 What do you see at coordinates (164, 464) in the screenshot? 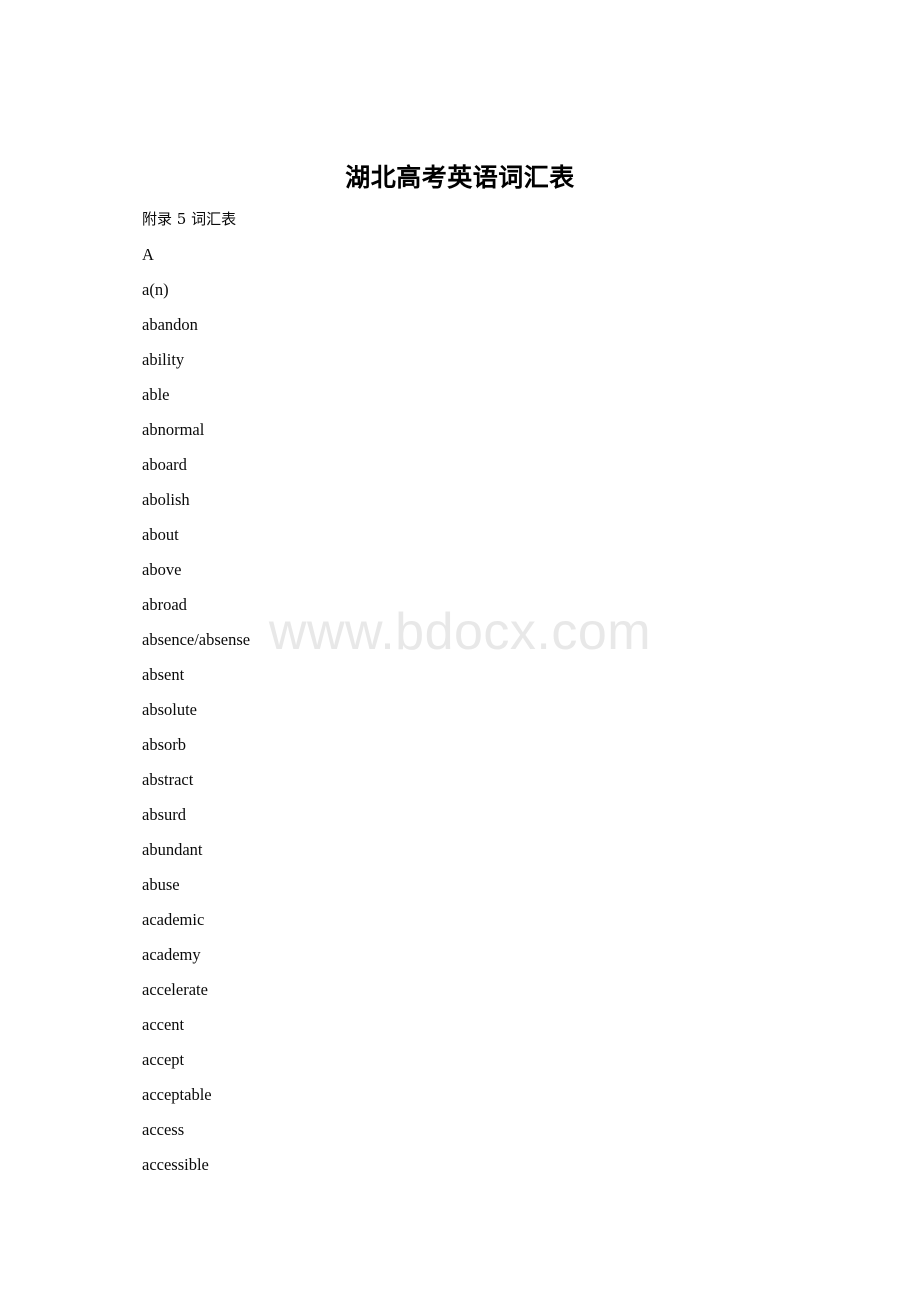
I see `vocabulary-entry: aboard` at bounding box center [164, 464].